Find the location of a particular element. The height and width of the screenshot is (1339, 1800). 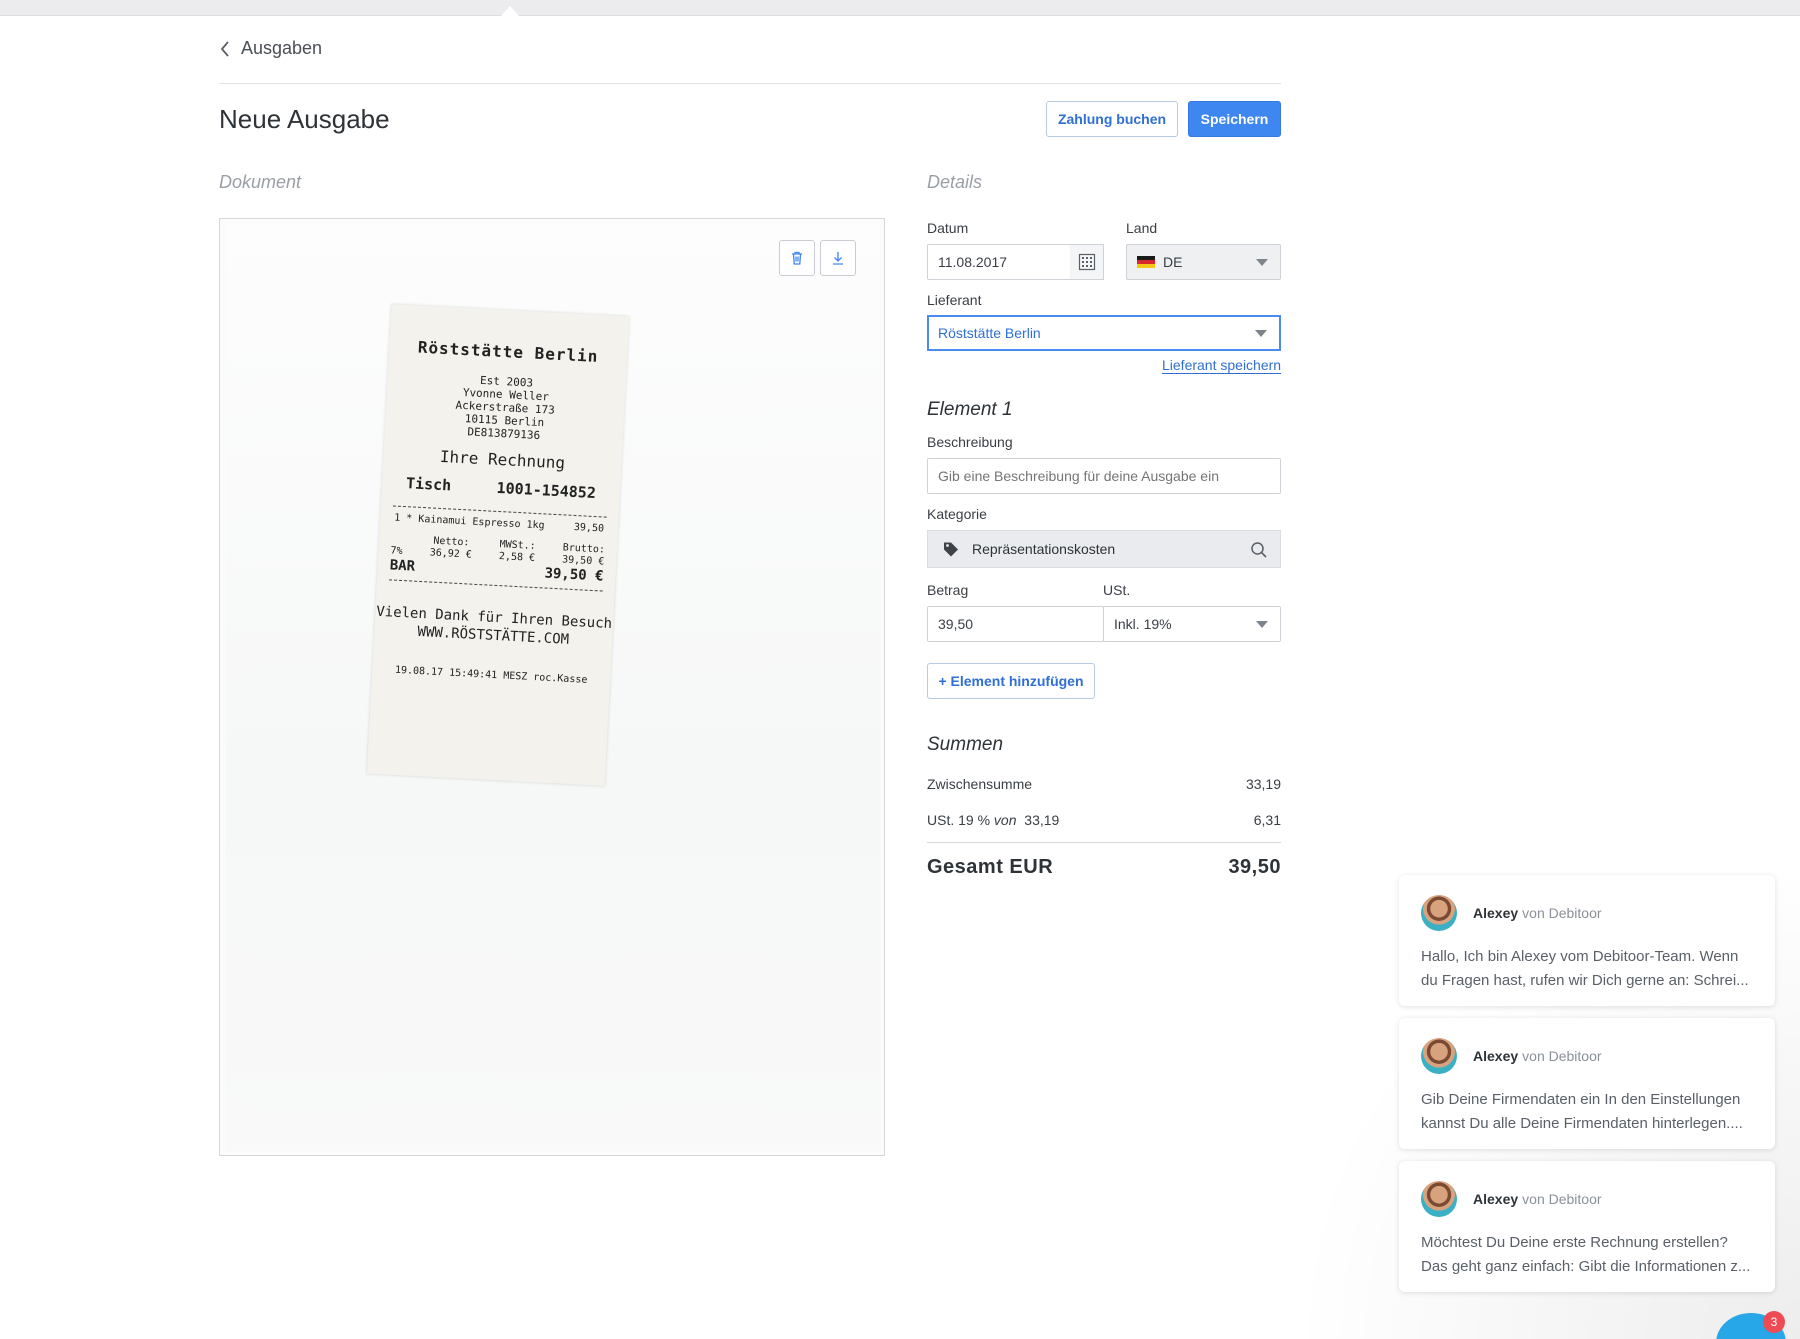

grand-total-label: Gesamt EUR is located at coordinates (990, 867).